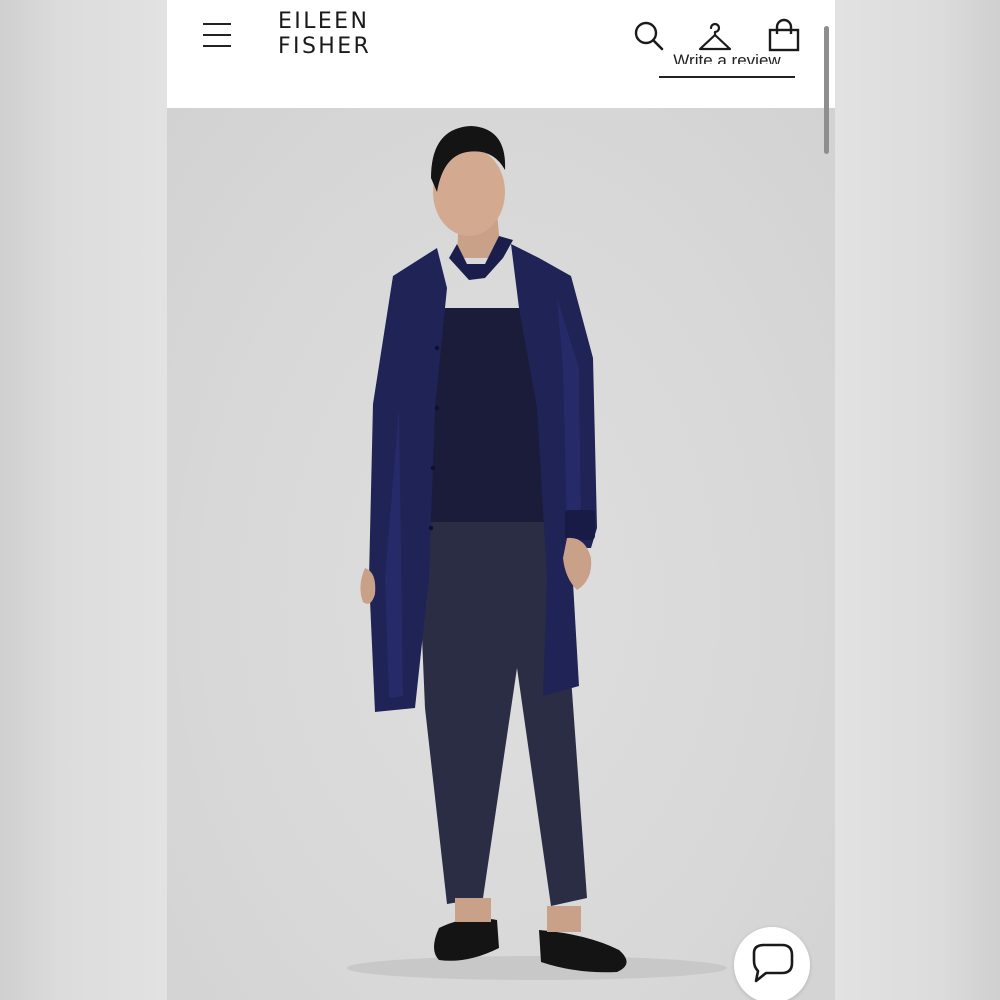 This screenshot has width=1000, height=1000. I want to click on hanger-icon, so click(715, 36).